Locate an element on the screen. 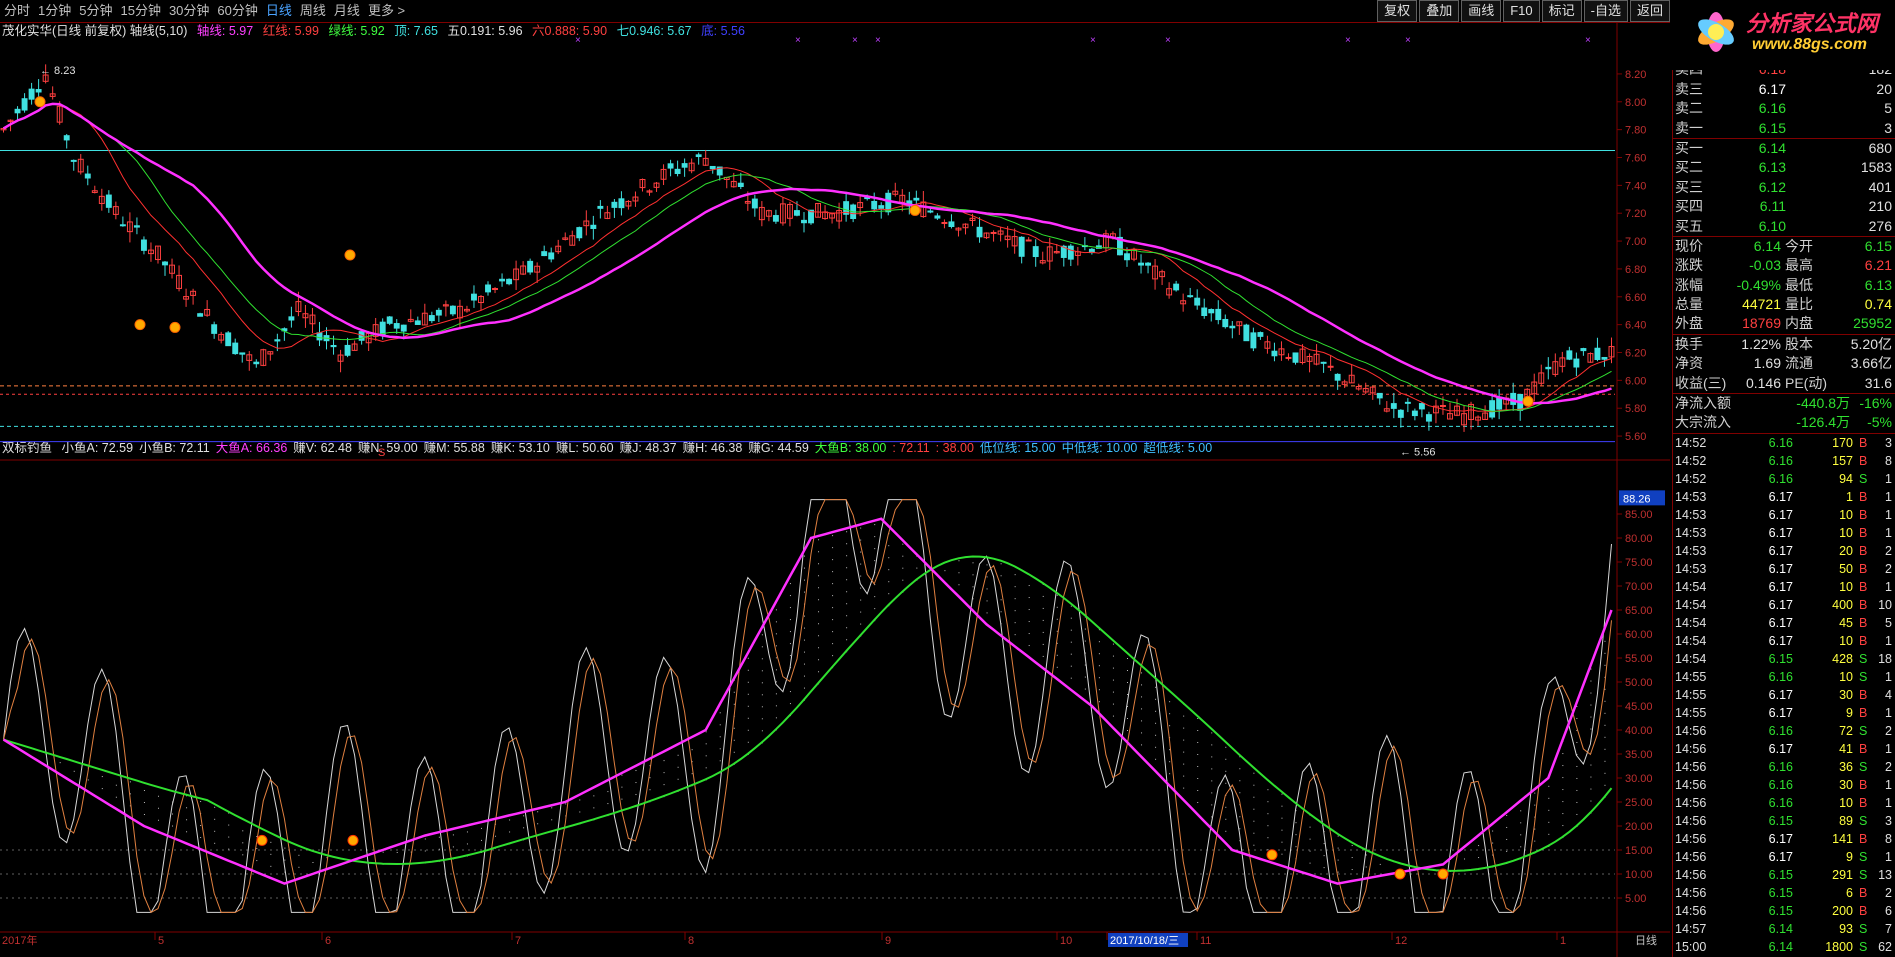  flow-percent: -16% is located at coordinates (1875, 403).